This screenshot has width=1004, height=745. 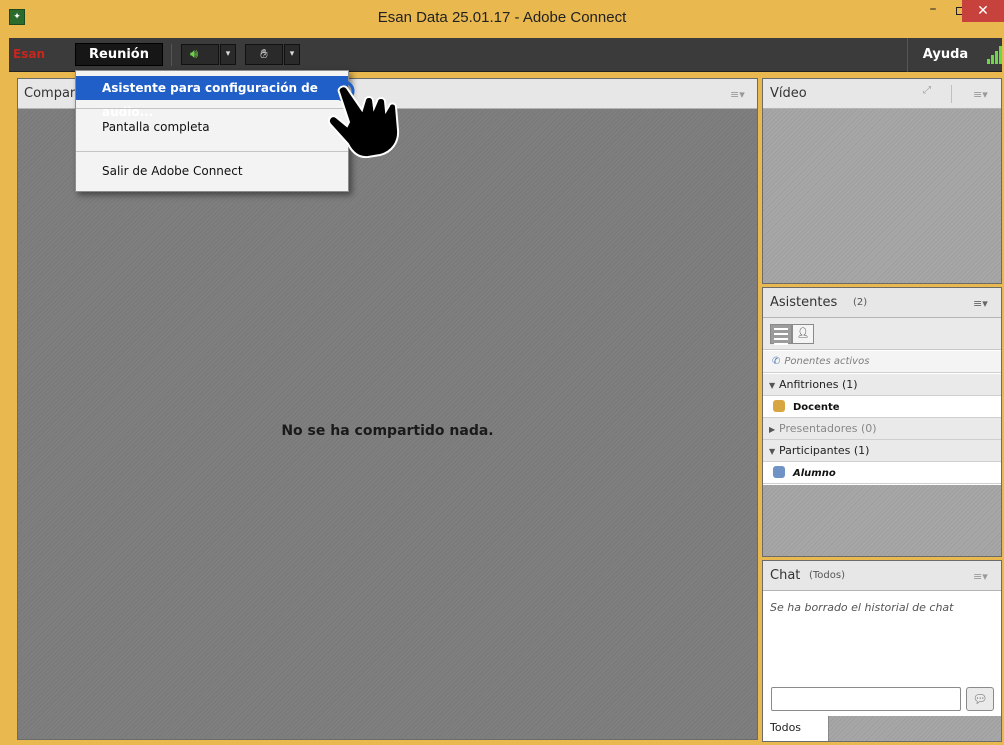 What do you see at coordinates (776, 361) in the screenshot?
I see `phone-icon: ✆` at bounding box center [776, 361].